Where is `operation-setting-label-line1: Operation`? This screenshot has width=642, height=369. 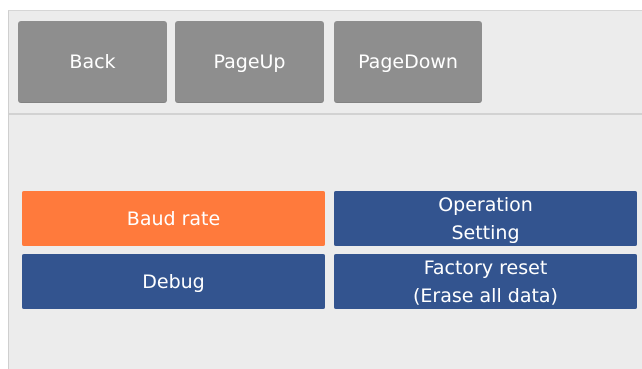
operation-setting-label-line1: Operation is located at coordinates (485, 204).